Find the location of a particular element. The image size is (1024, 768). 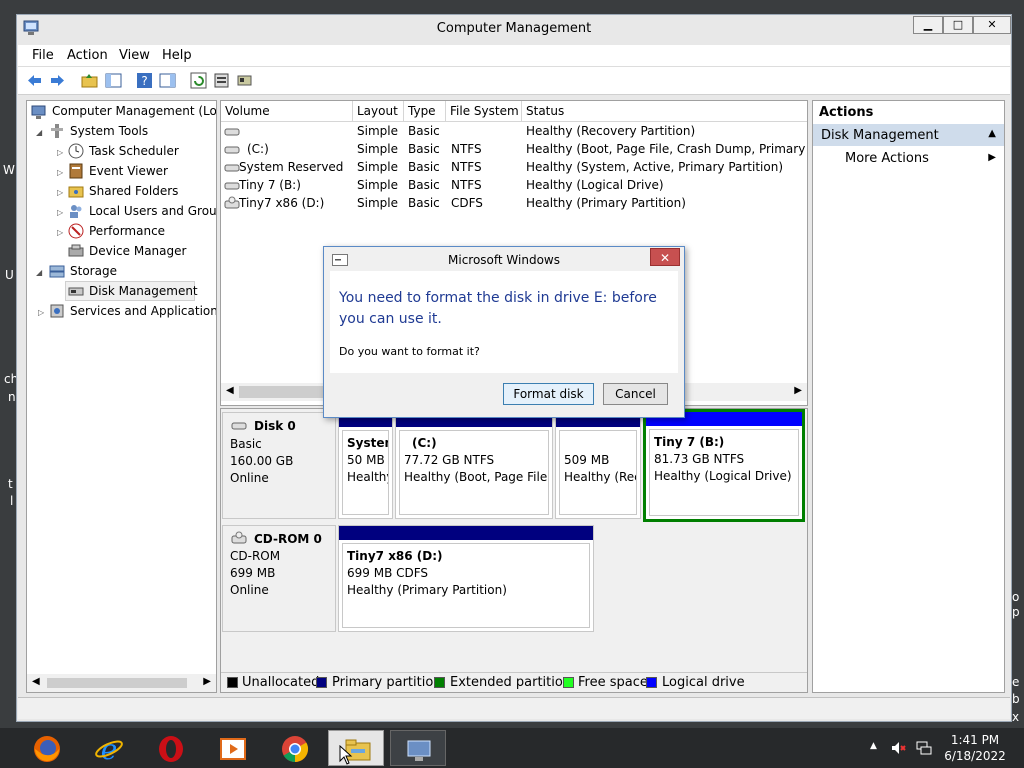

tree-item-selection: Disk Management is located at coordinates (131, 291).